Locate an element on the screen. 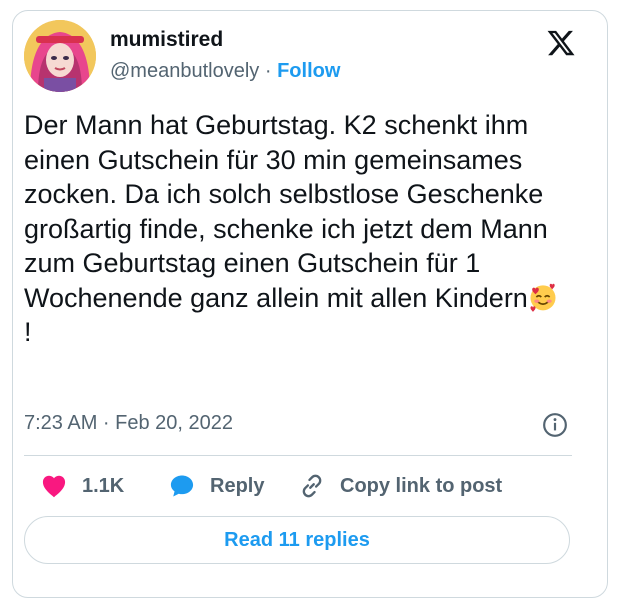 This screenshot has height=610, width=620. avatar is located at coordinates (60, 56).